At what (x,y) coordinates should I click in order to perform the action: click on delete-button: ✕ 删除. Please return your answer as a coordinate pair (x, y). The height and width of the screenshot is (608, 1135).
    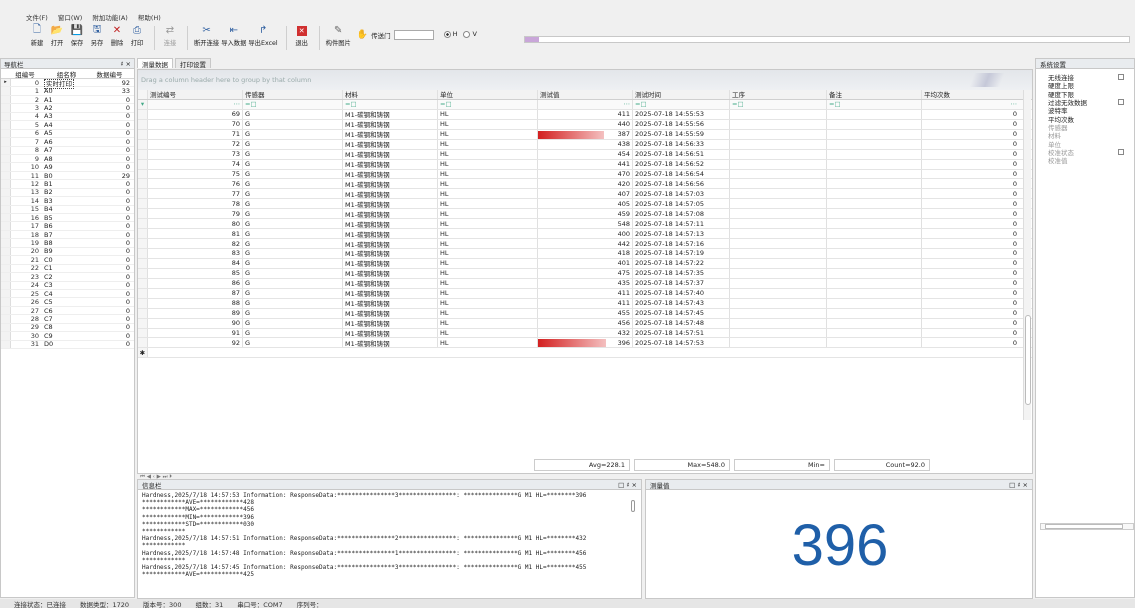
    Looking at the image, I should click on (117, 35).